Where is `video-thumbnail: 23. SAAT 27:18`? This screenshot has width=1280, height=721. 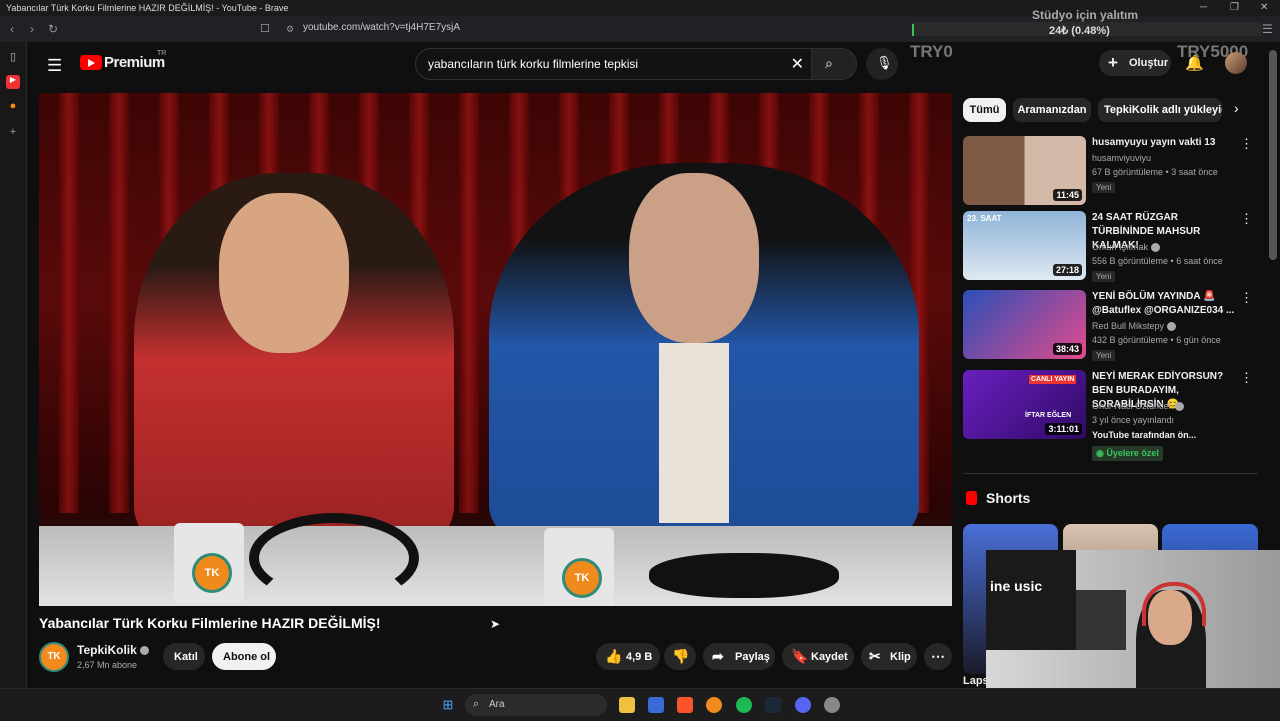
video-thumbnail: 23. SAAT 27:18 is located at coordinates (1024, 245).